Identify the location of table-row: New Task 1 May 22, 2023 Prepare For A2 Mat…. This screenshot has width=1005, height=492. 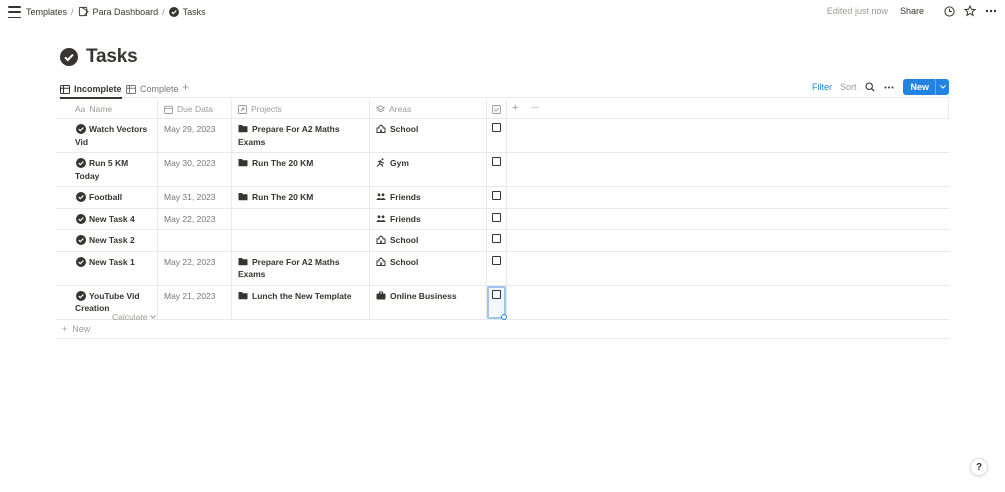
(502, 268).